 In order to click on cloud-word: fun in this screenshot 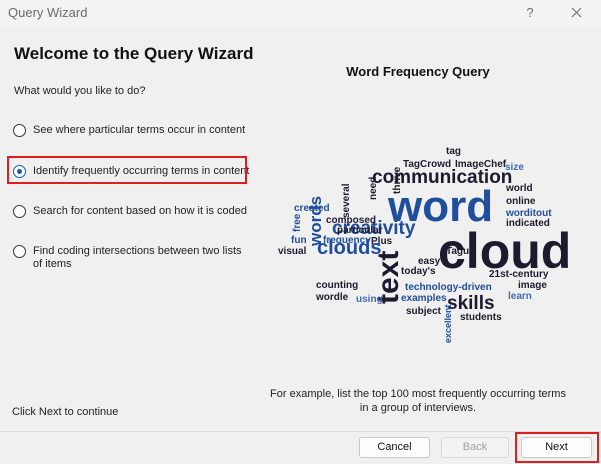, I will do `click(299, 240)`.